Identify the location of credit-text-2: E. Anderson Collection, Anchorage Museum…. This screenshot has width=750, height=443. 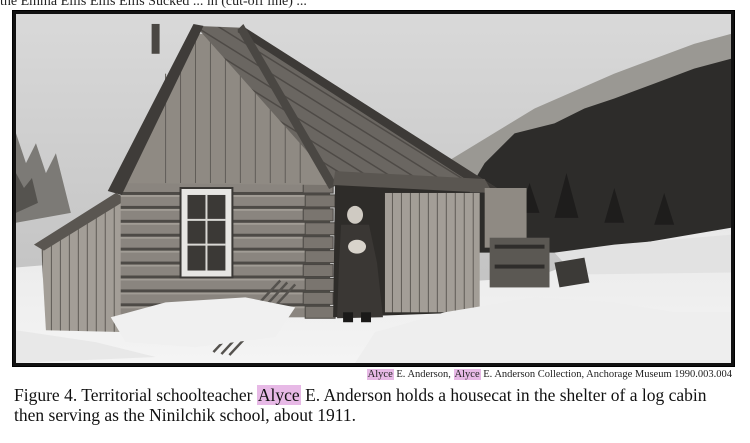
(606, 374).